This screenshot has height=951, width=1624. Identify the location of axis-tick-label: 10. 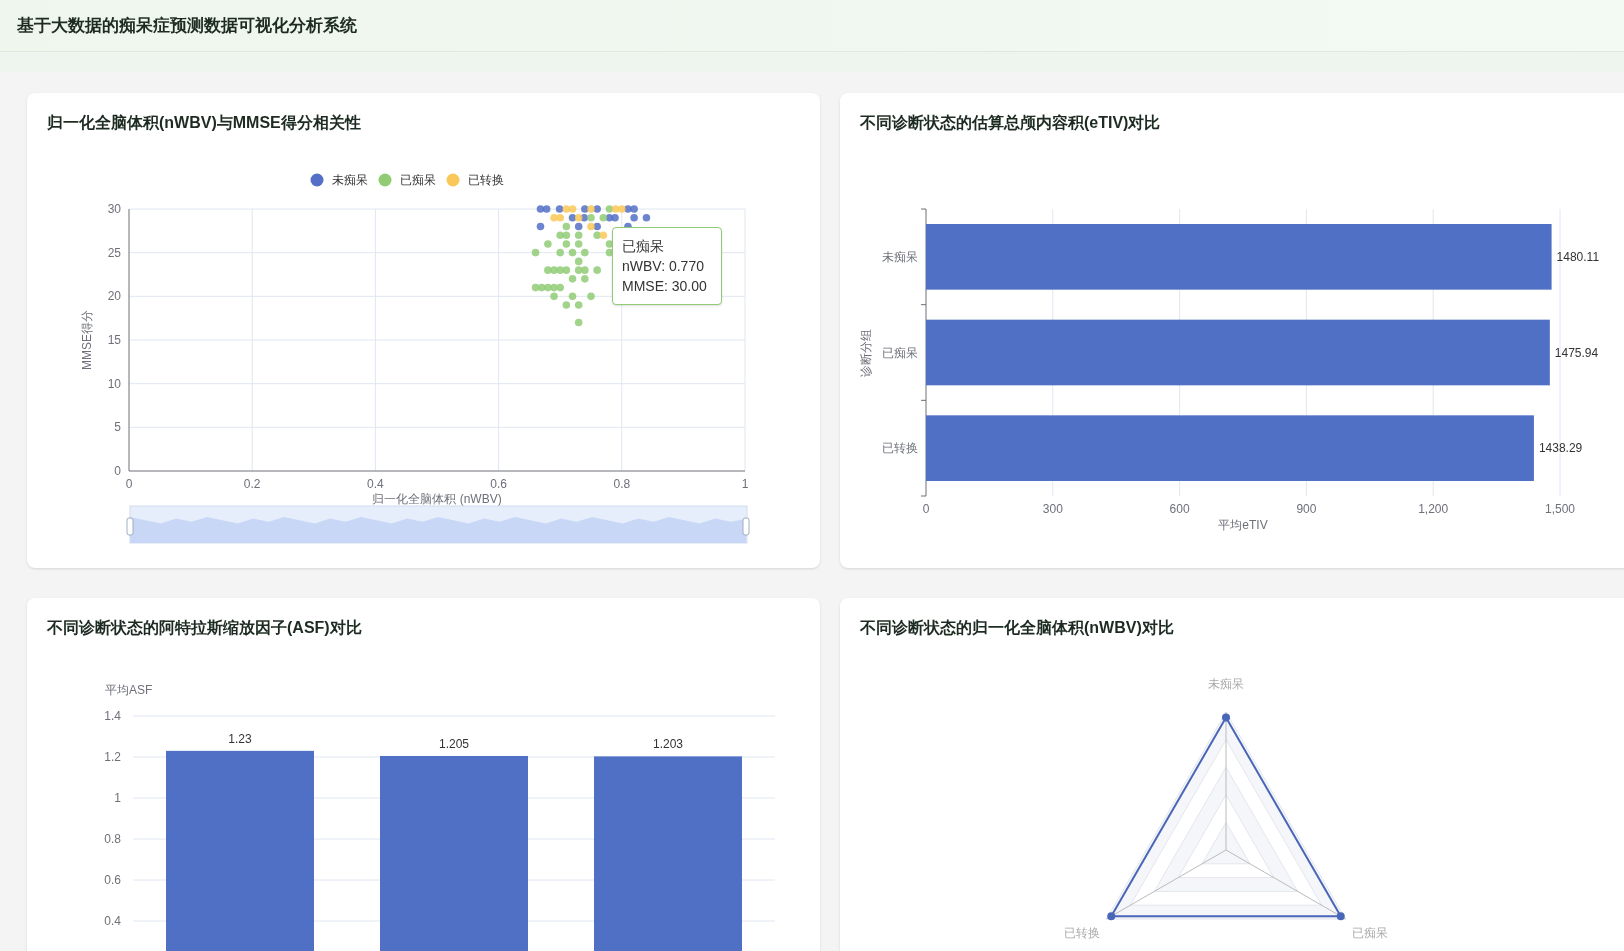
(114, 383).